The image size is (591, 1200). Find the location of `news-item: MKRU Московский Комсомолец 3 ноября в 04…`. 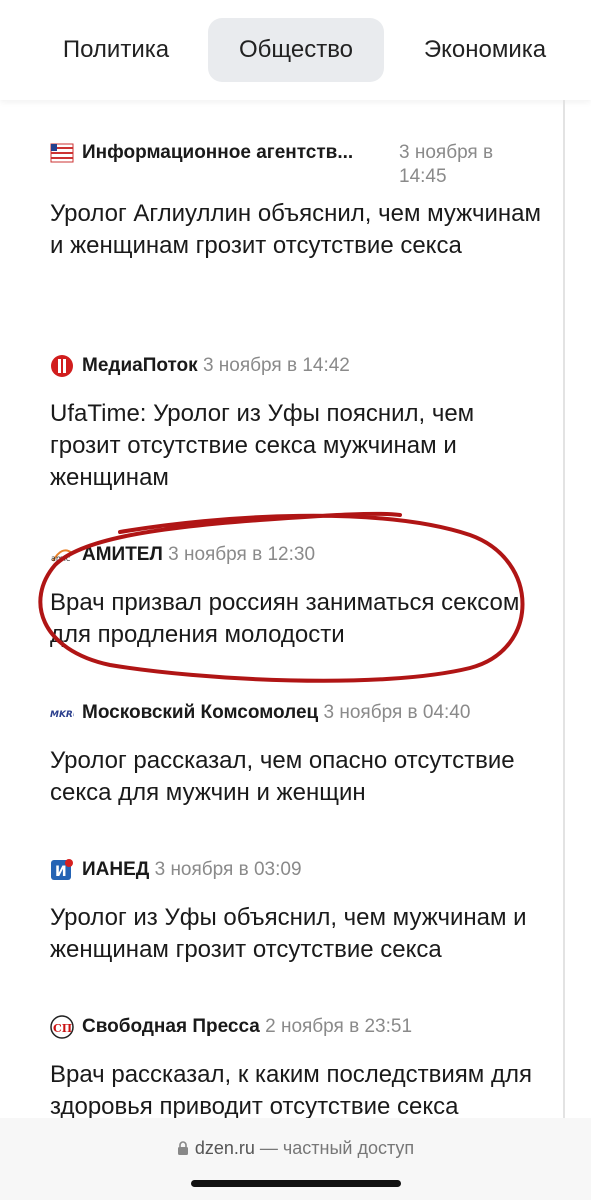

news-item: MKRU Московский Комсомолец 3 ноября в 04… is located at coordinates (300, 755).